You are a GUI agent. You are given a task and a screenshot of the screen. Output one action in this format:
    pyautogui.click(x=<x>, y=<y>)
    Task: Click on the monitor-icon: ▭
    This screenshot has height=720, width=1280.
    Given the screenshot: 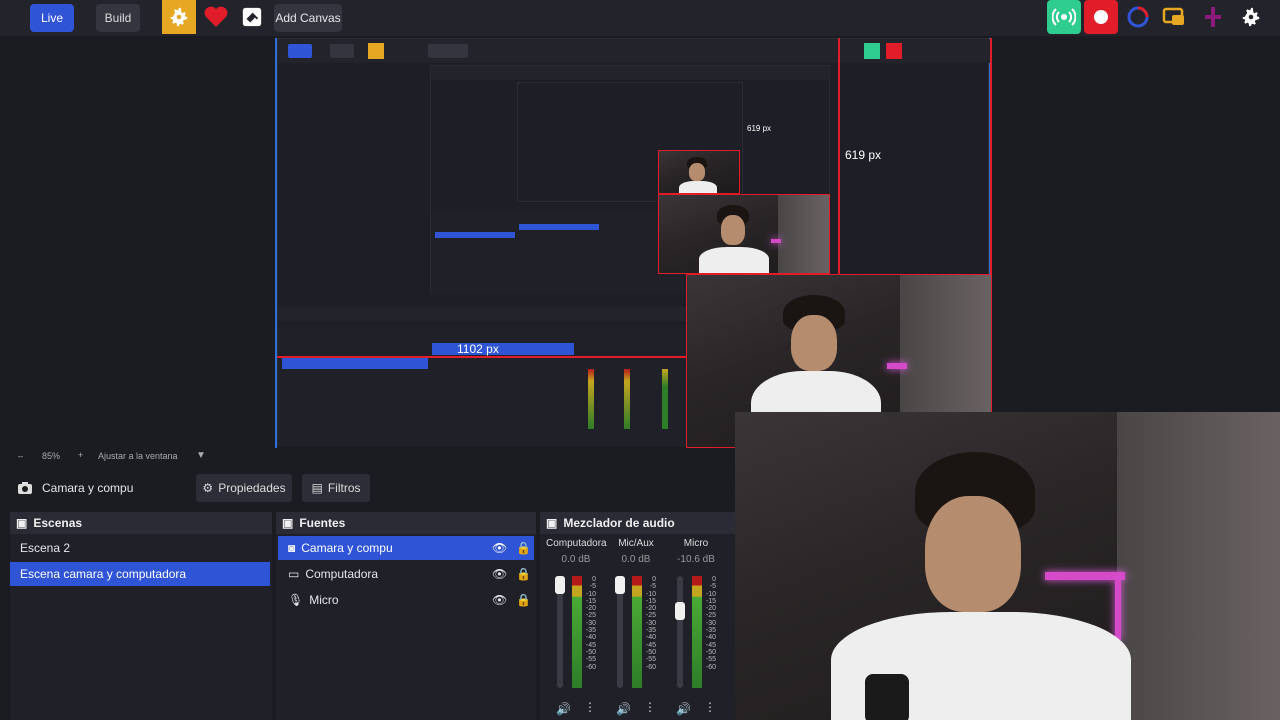 What is the action you would take?
    pyautogui.click(x=294, y=574)
    